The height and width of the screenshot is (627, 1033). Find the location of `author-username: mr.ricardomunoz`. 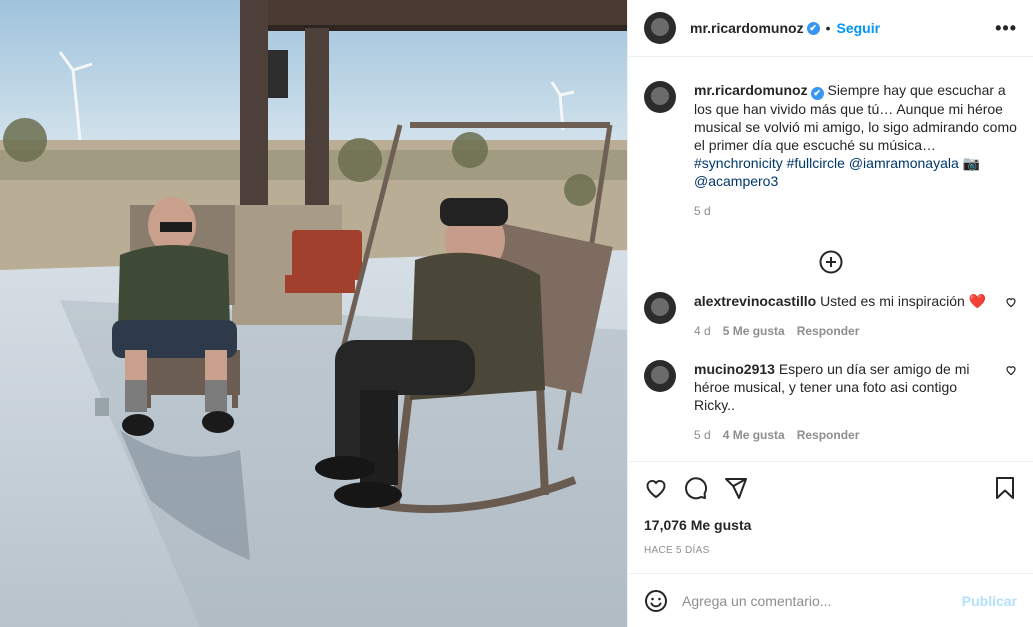

author-username: mr.ricardomunoz is located at coordinates (747, 28).